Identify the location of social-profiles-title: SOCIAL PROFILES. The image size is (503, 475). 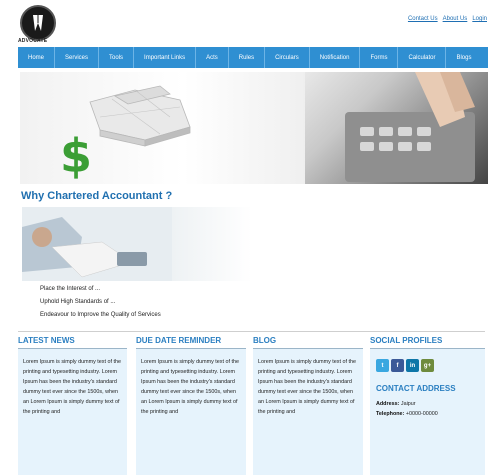
(427, 342).